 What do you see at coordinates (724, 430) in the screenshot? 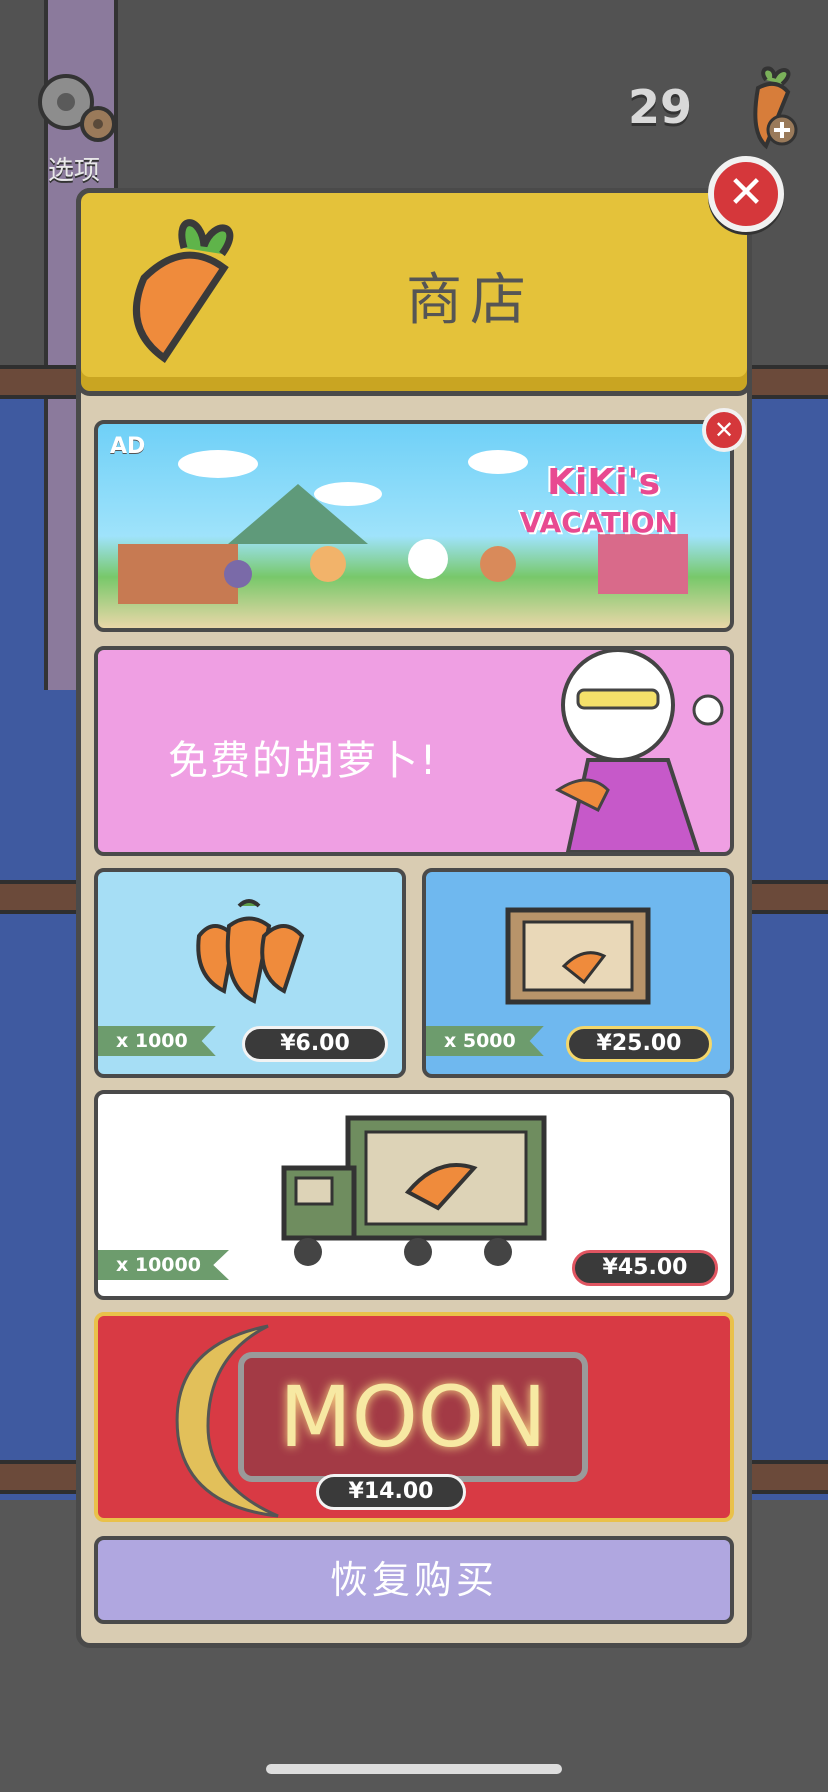
I see `ad-close-button: ✕` at bounding box center [724, 430].